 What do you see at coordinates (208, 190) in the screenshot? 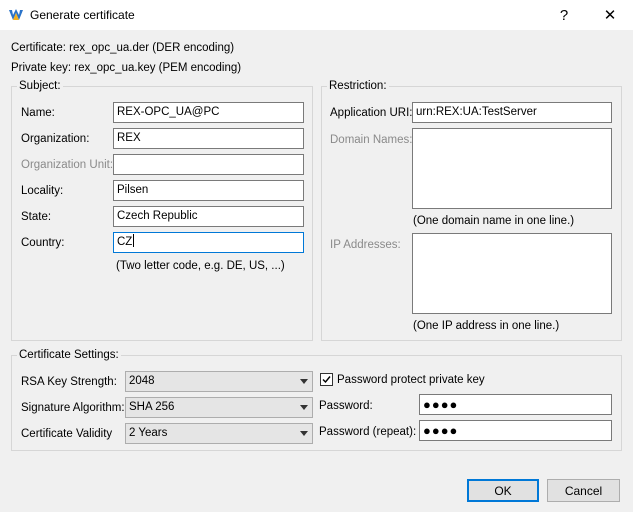
I see `locality-input: Pilsen` at bounding box center [208, 190].